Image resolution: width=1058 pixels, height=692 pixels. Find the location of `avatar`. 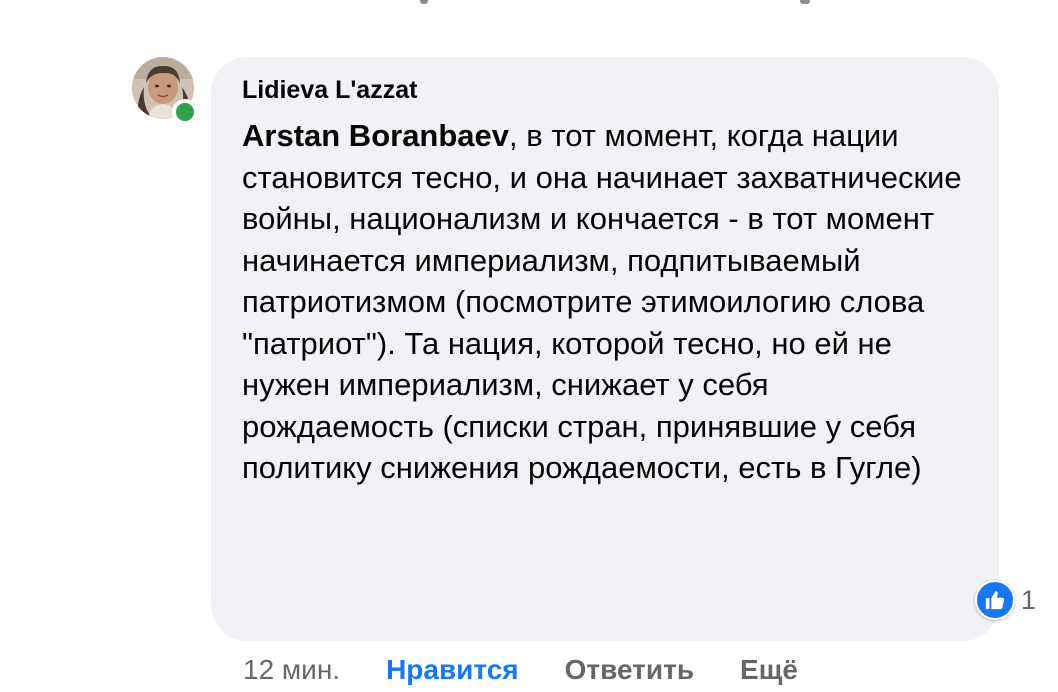

avatar is located at coordinates (165, 91).